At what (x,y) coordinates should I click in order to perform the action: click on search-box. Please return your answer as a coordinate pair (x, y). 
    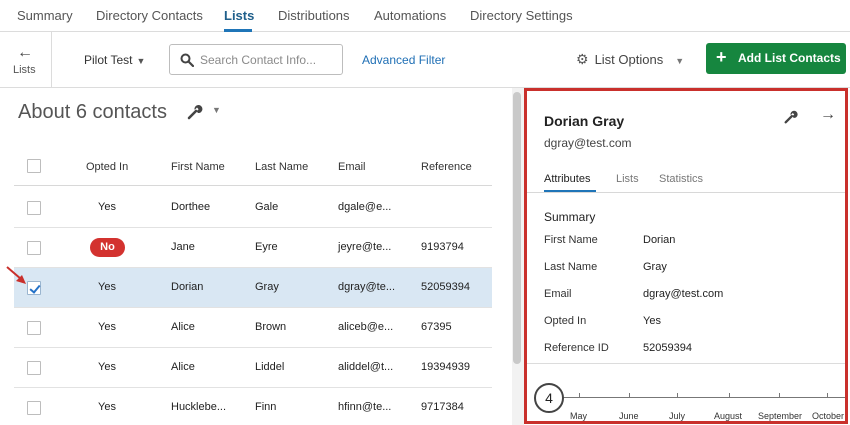
    Looking at the image, I should click on (256, 59).